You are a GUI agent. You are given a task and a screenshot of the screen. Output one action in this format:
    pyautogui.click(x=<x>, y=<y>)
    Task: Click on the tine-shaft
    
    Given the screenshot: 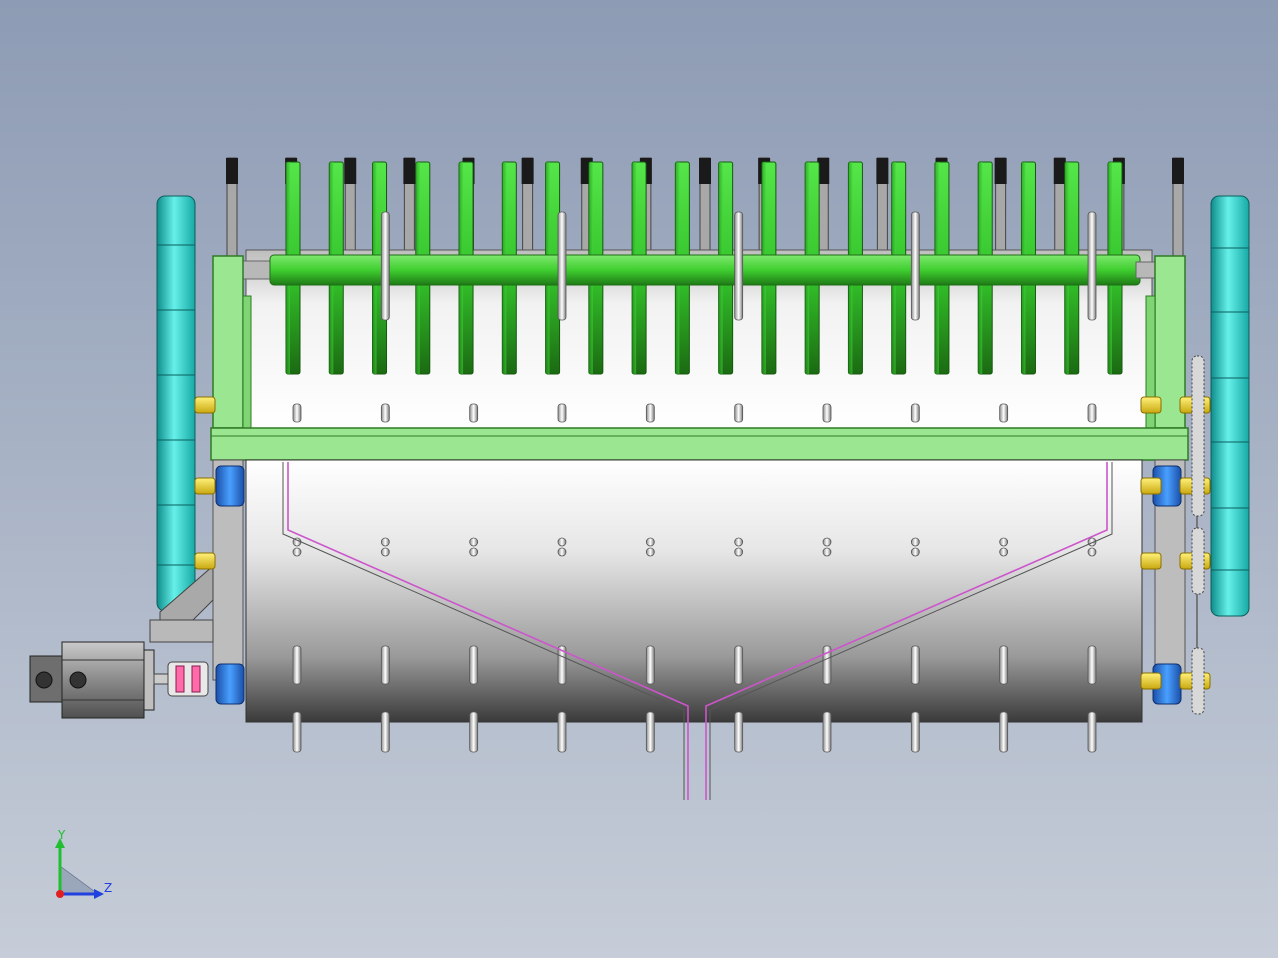 What is the action you would take?
    pyautogui.click(x=699, y=270)
    